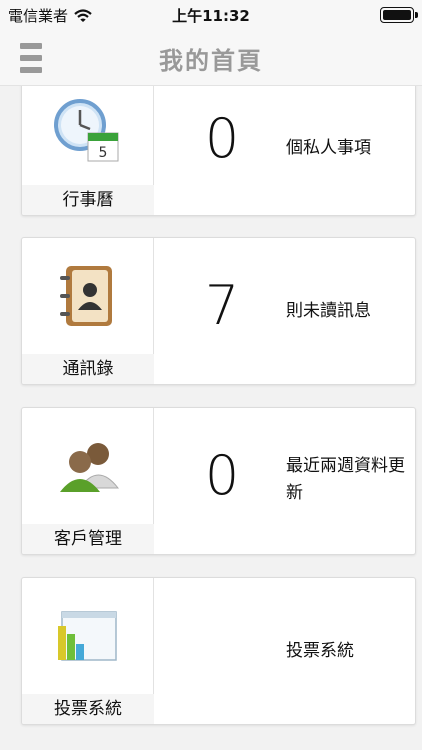  What do you see at coordinates (87, 636) in the screenshot?
I see `bar-chart-icon` at bounding box center [87, 636].